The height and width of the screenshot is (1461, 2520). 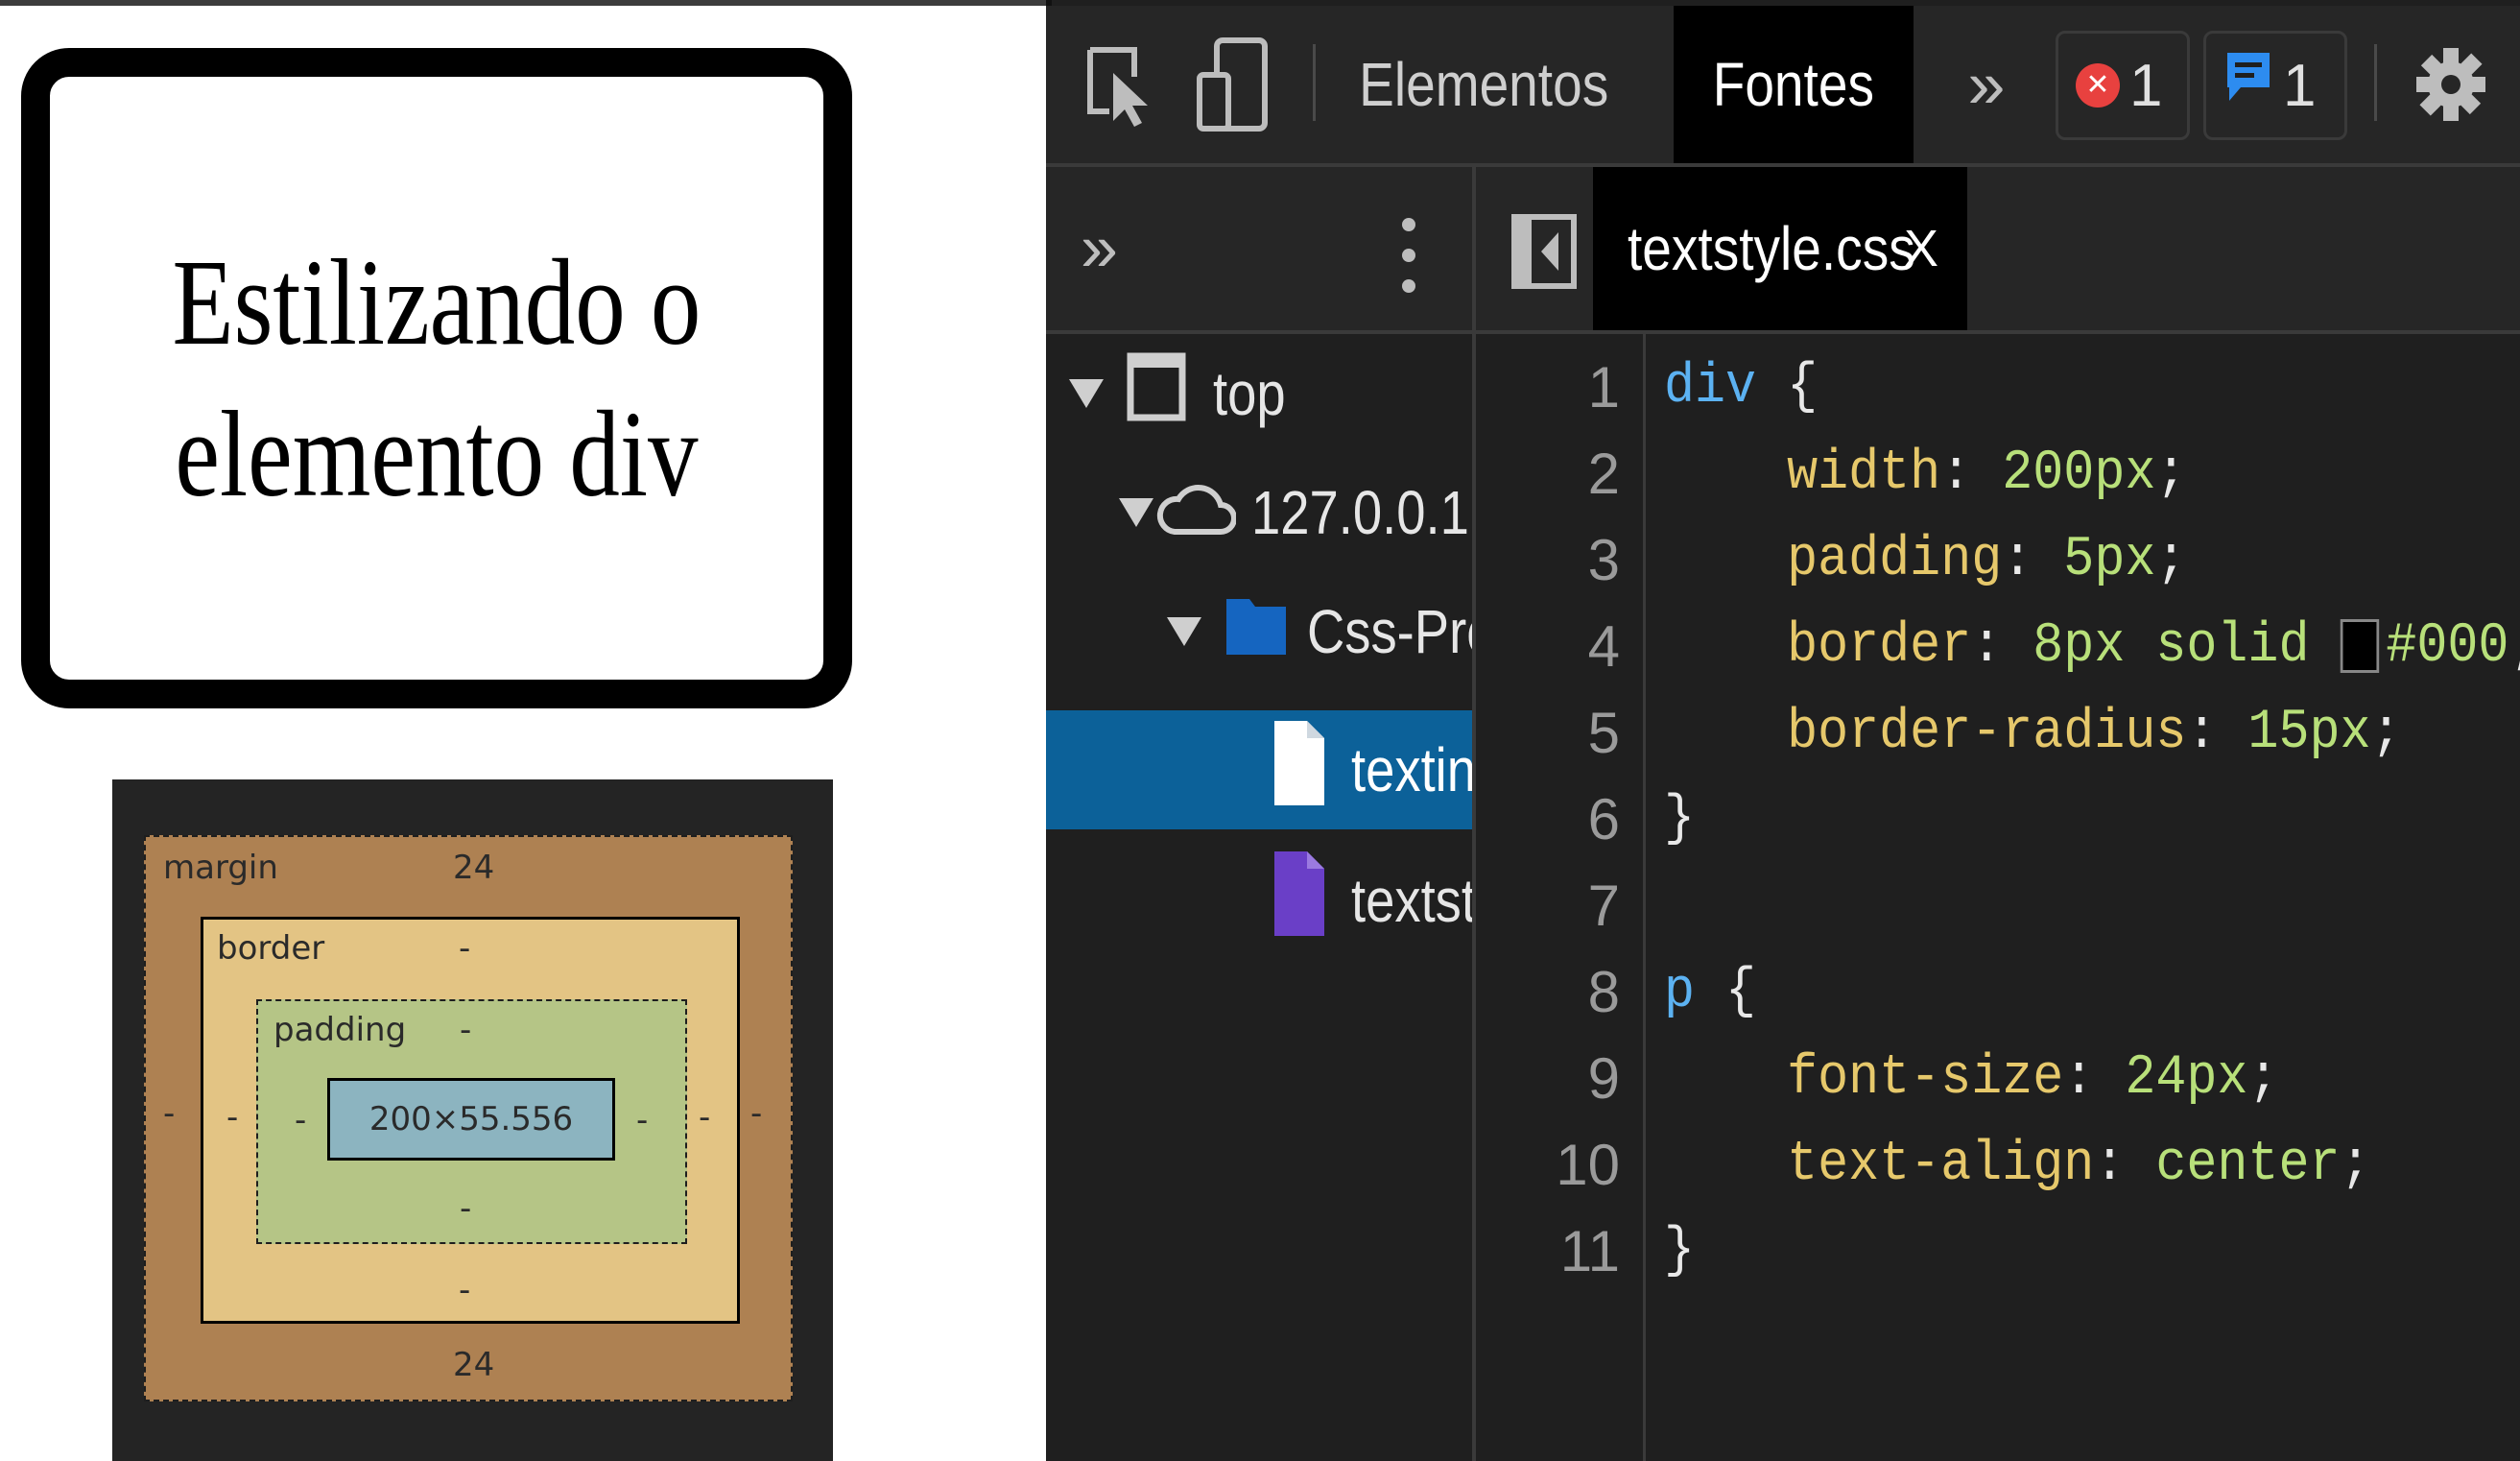 What do you see at coordinates (523, 3) in the screenshot?
I see `browser-top-border` at bounding box center [523, 3].